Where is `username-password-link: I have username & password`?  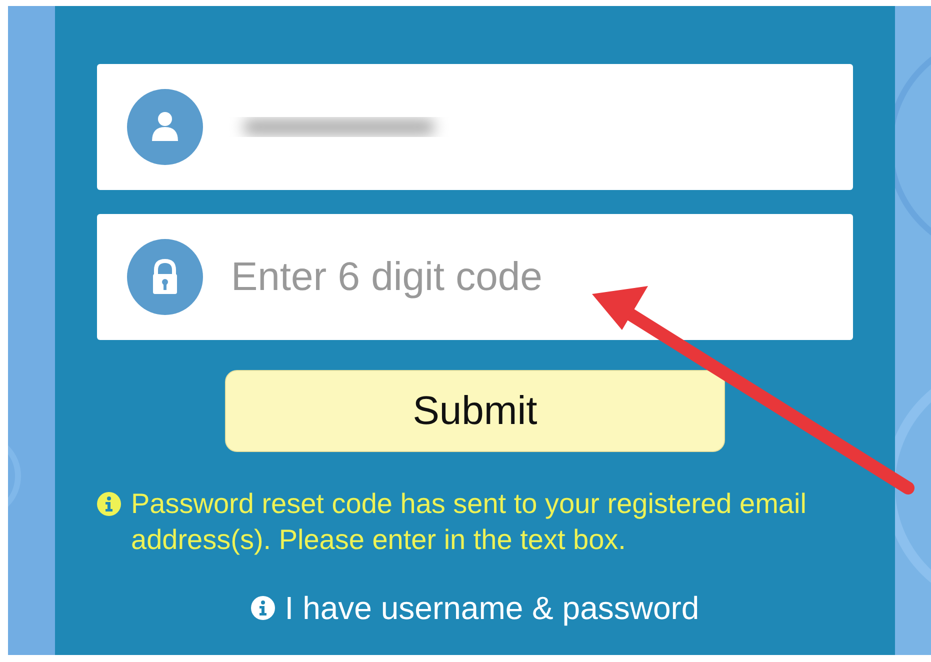
username-password-link: I have username & password is located at coordinates (492, 608).